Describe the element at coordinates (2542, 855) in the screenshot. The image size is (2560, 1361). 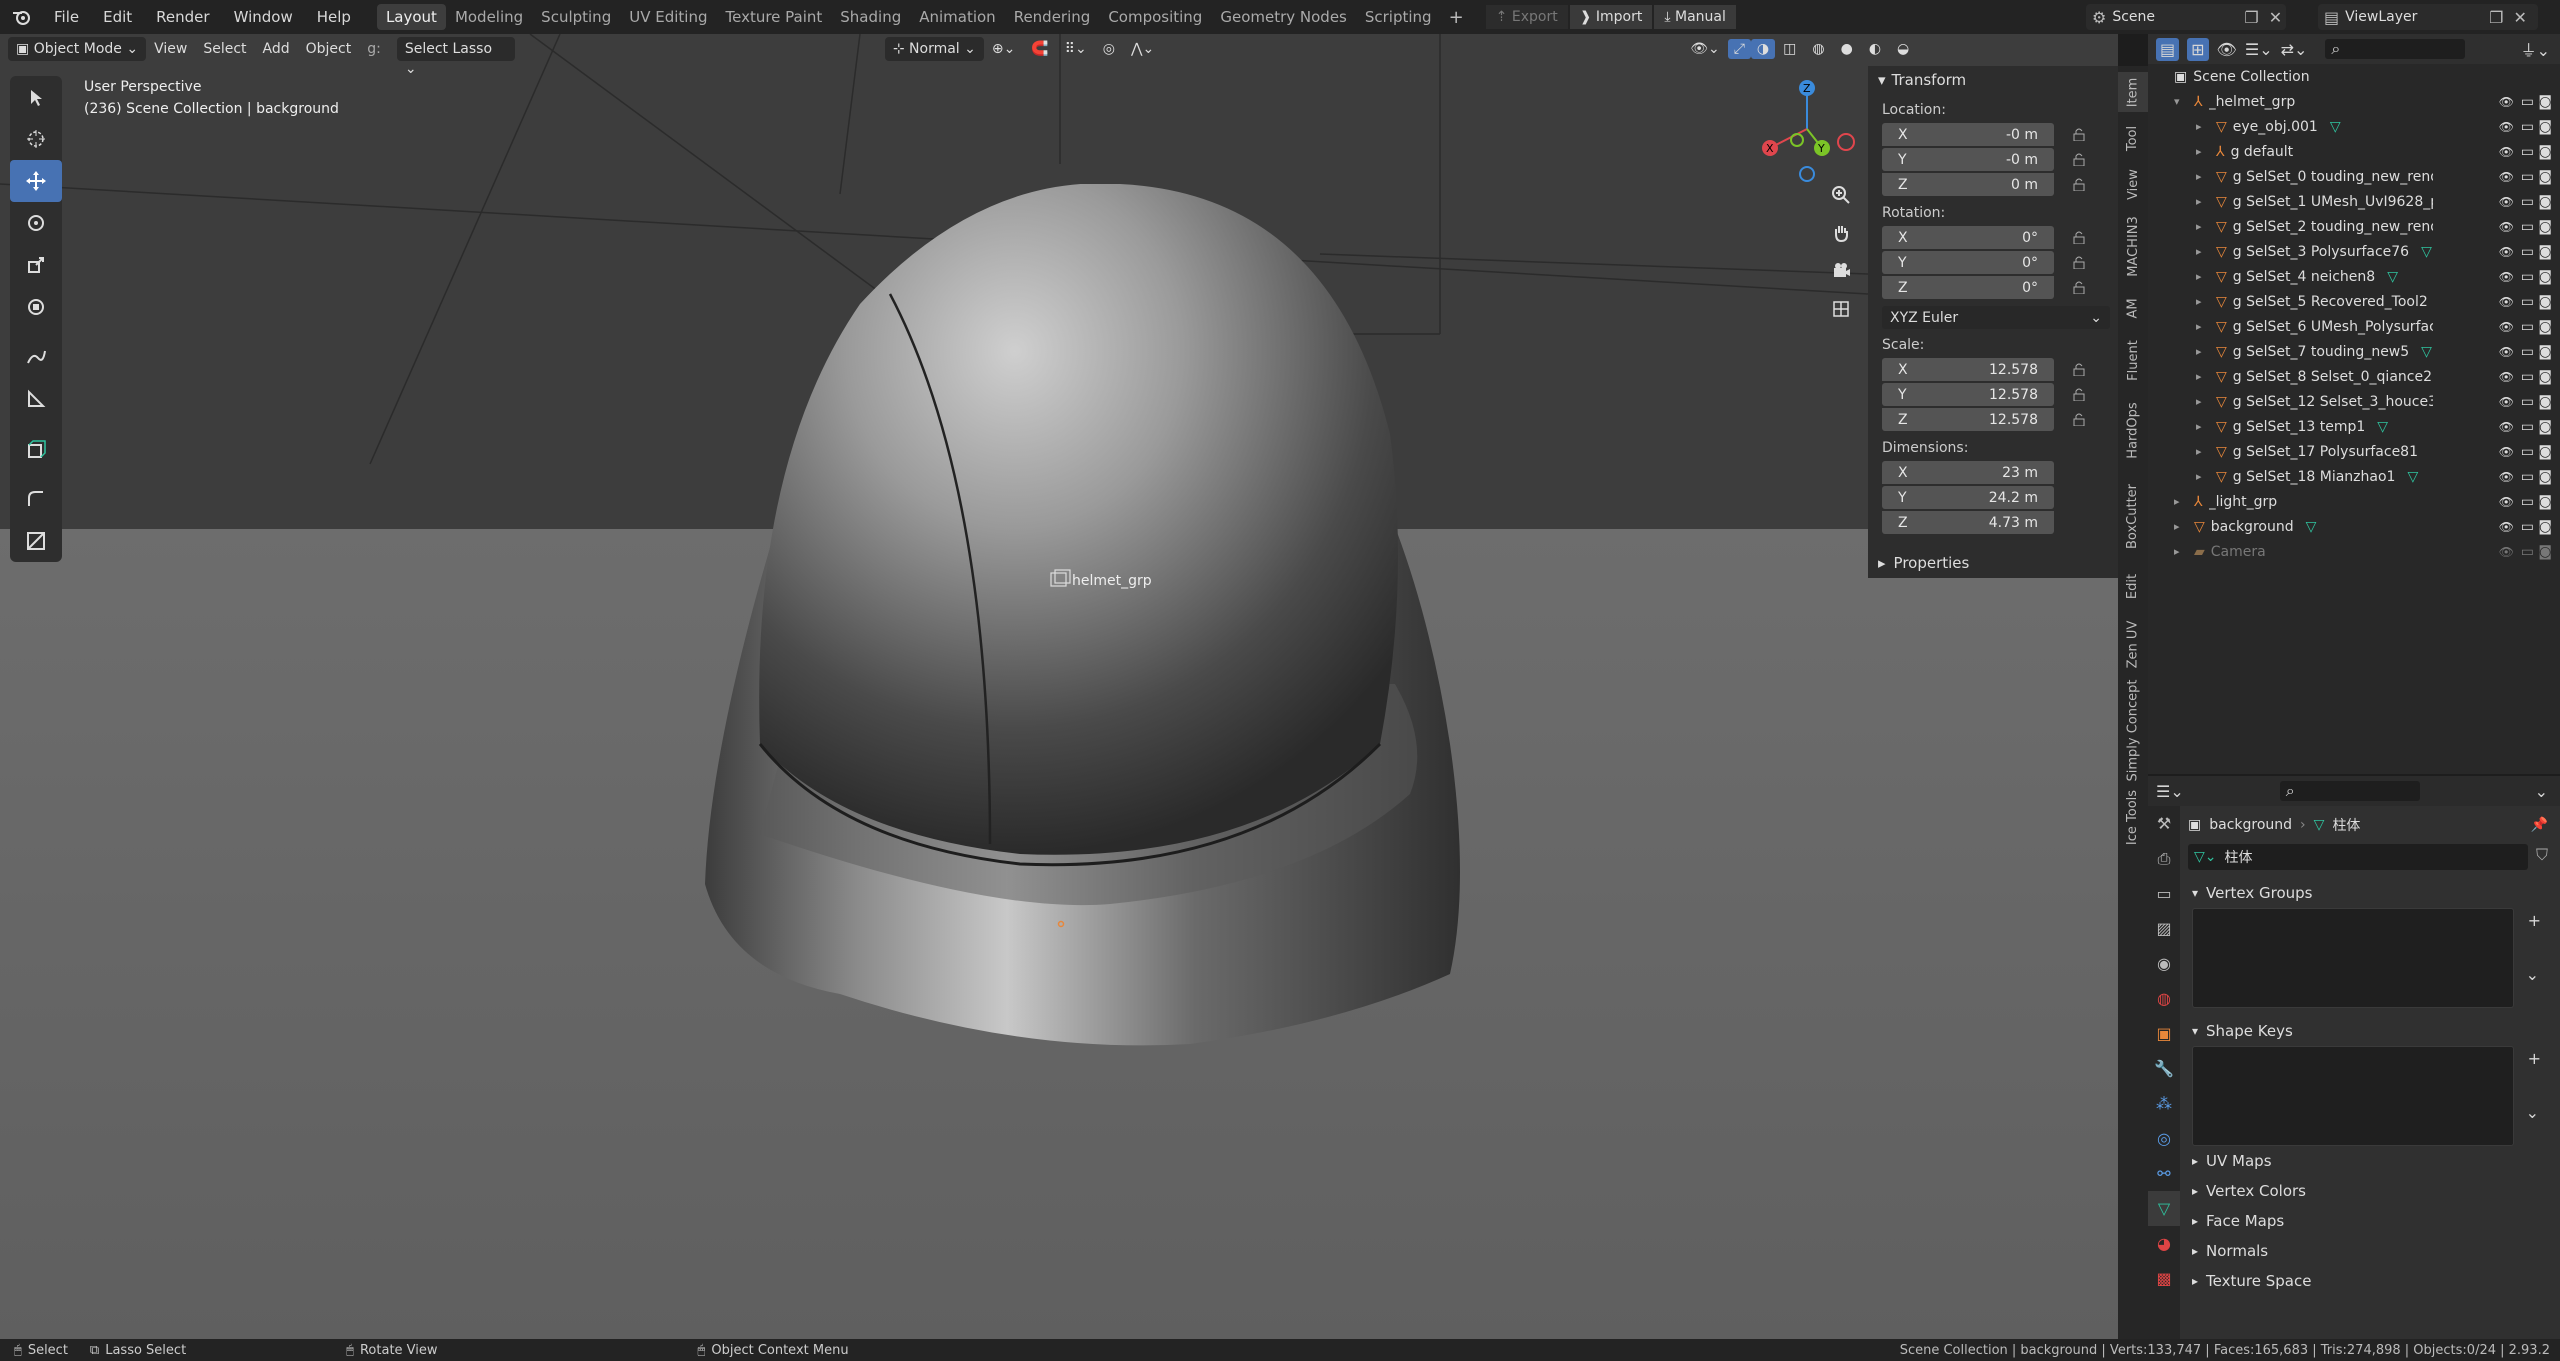
I see `fake-user-shield-icon: ⛉` at that location.